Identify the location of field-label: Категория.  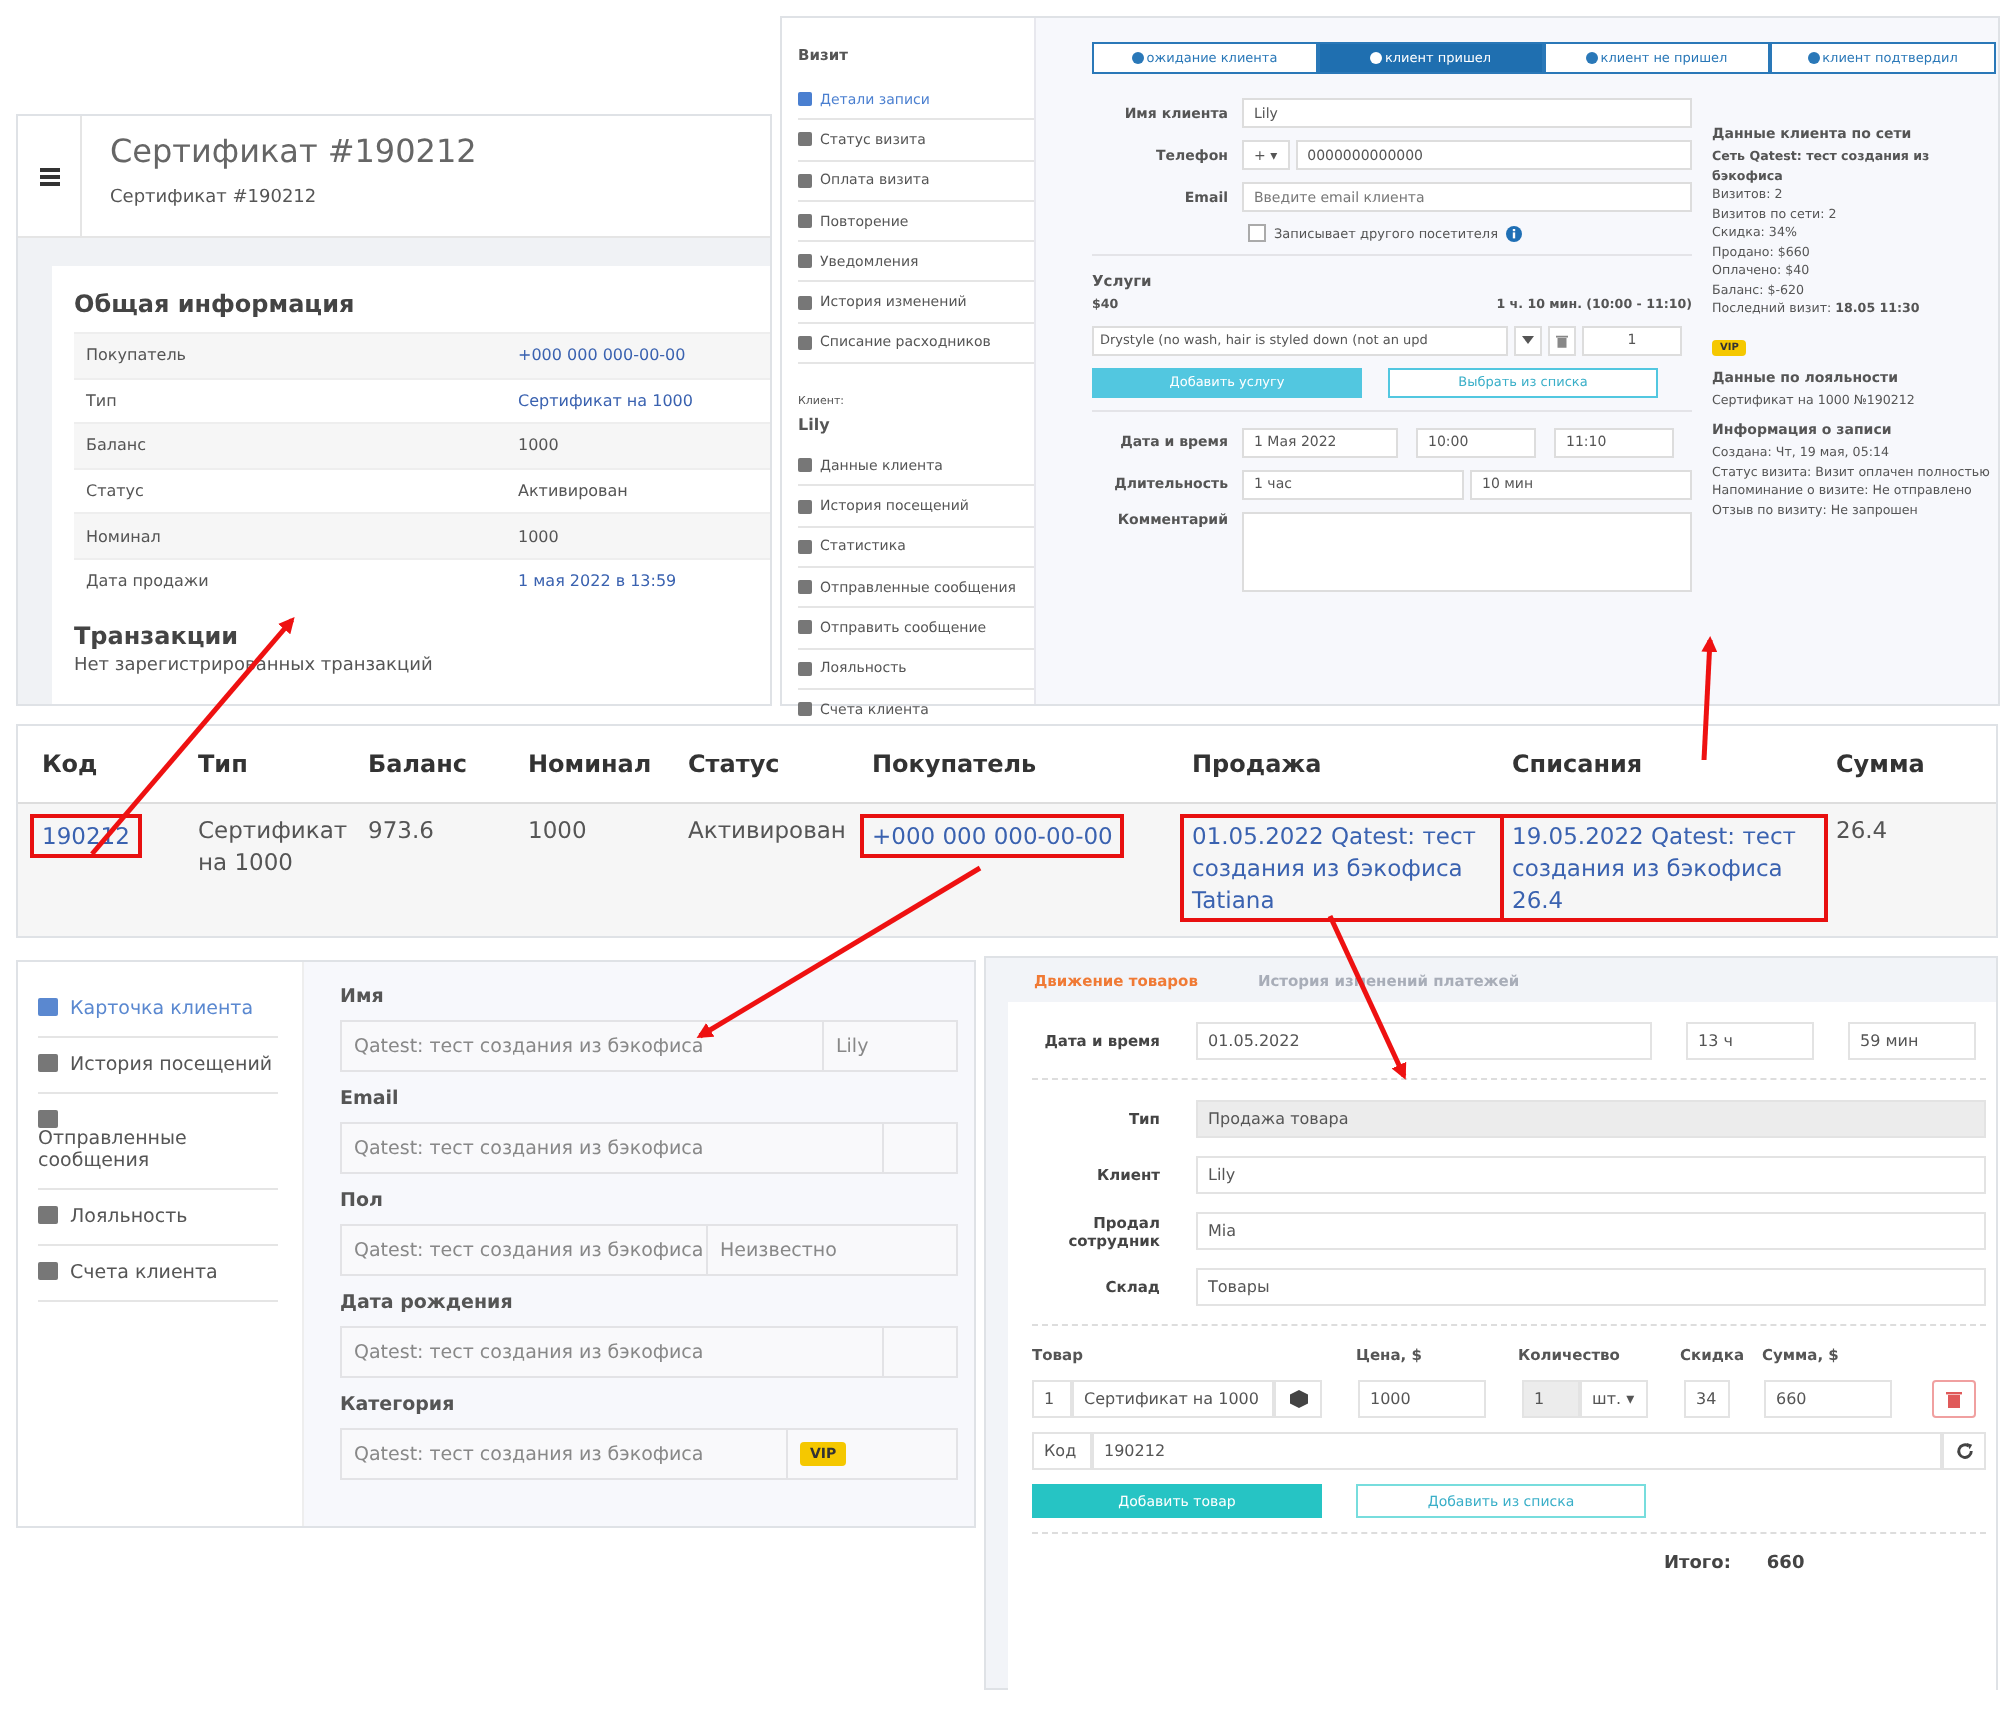
(398, 1405).